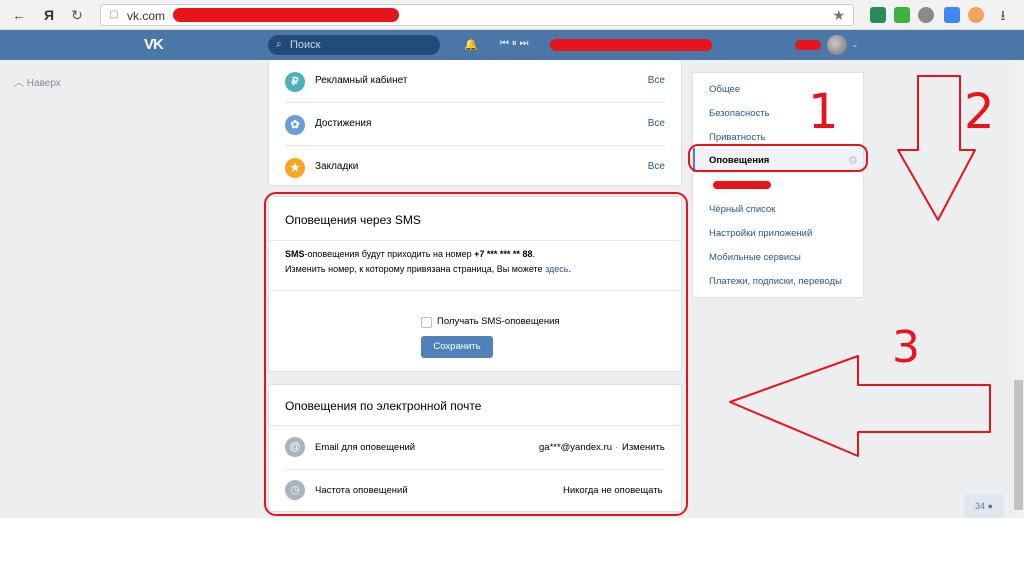  I want to click on annotation-number-1: 1, so click(823, 112).